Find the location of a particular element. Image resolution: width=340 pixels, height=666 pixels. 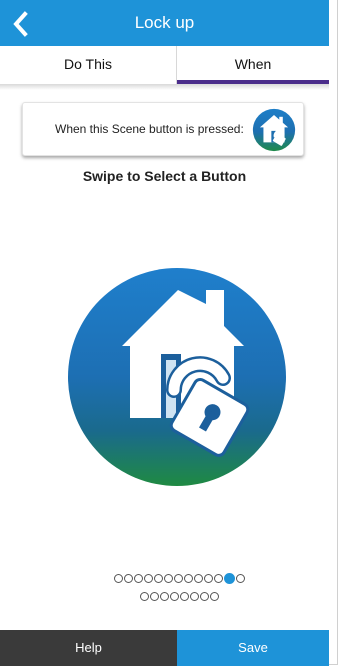

page-title: Lock up is located at coordinates (164, 22).